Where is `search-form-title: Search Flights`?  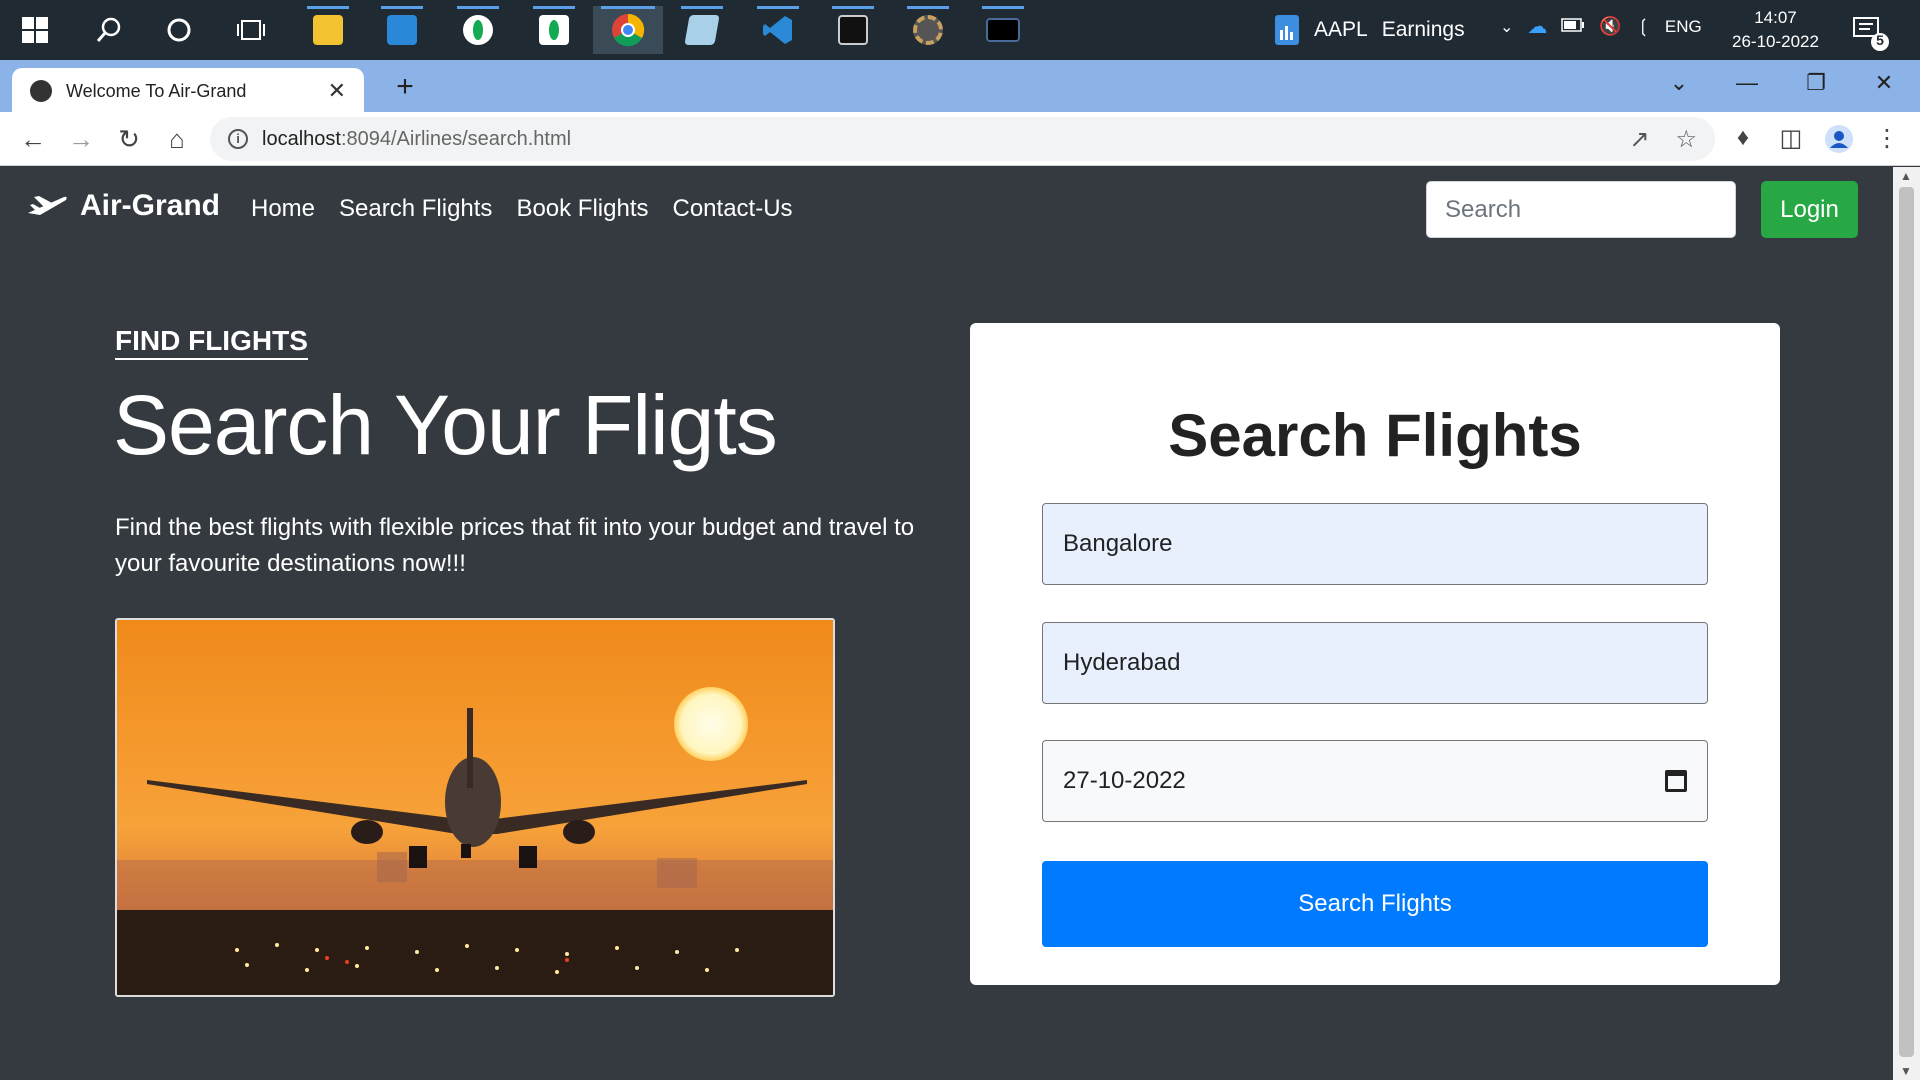 search-form-title: Search Flights is located at coordinates (1375, 435).